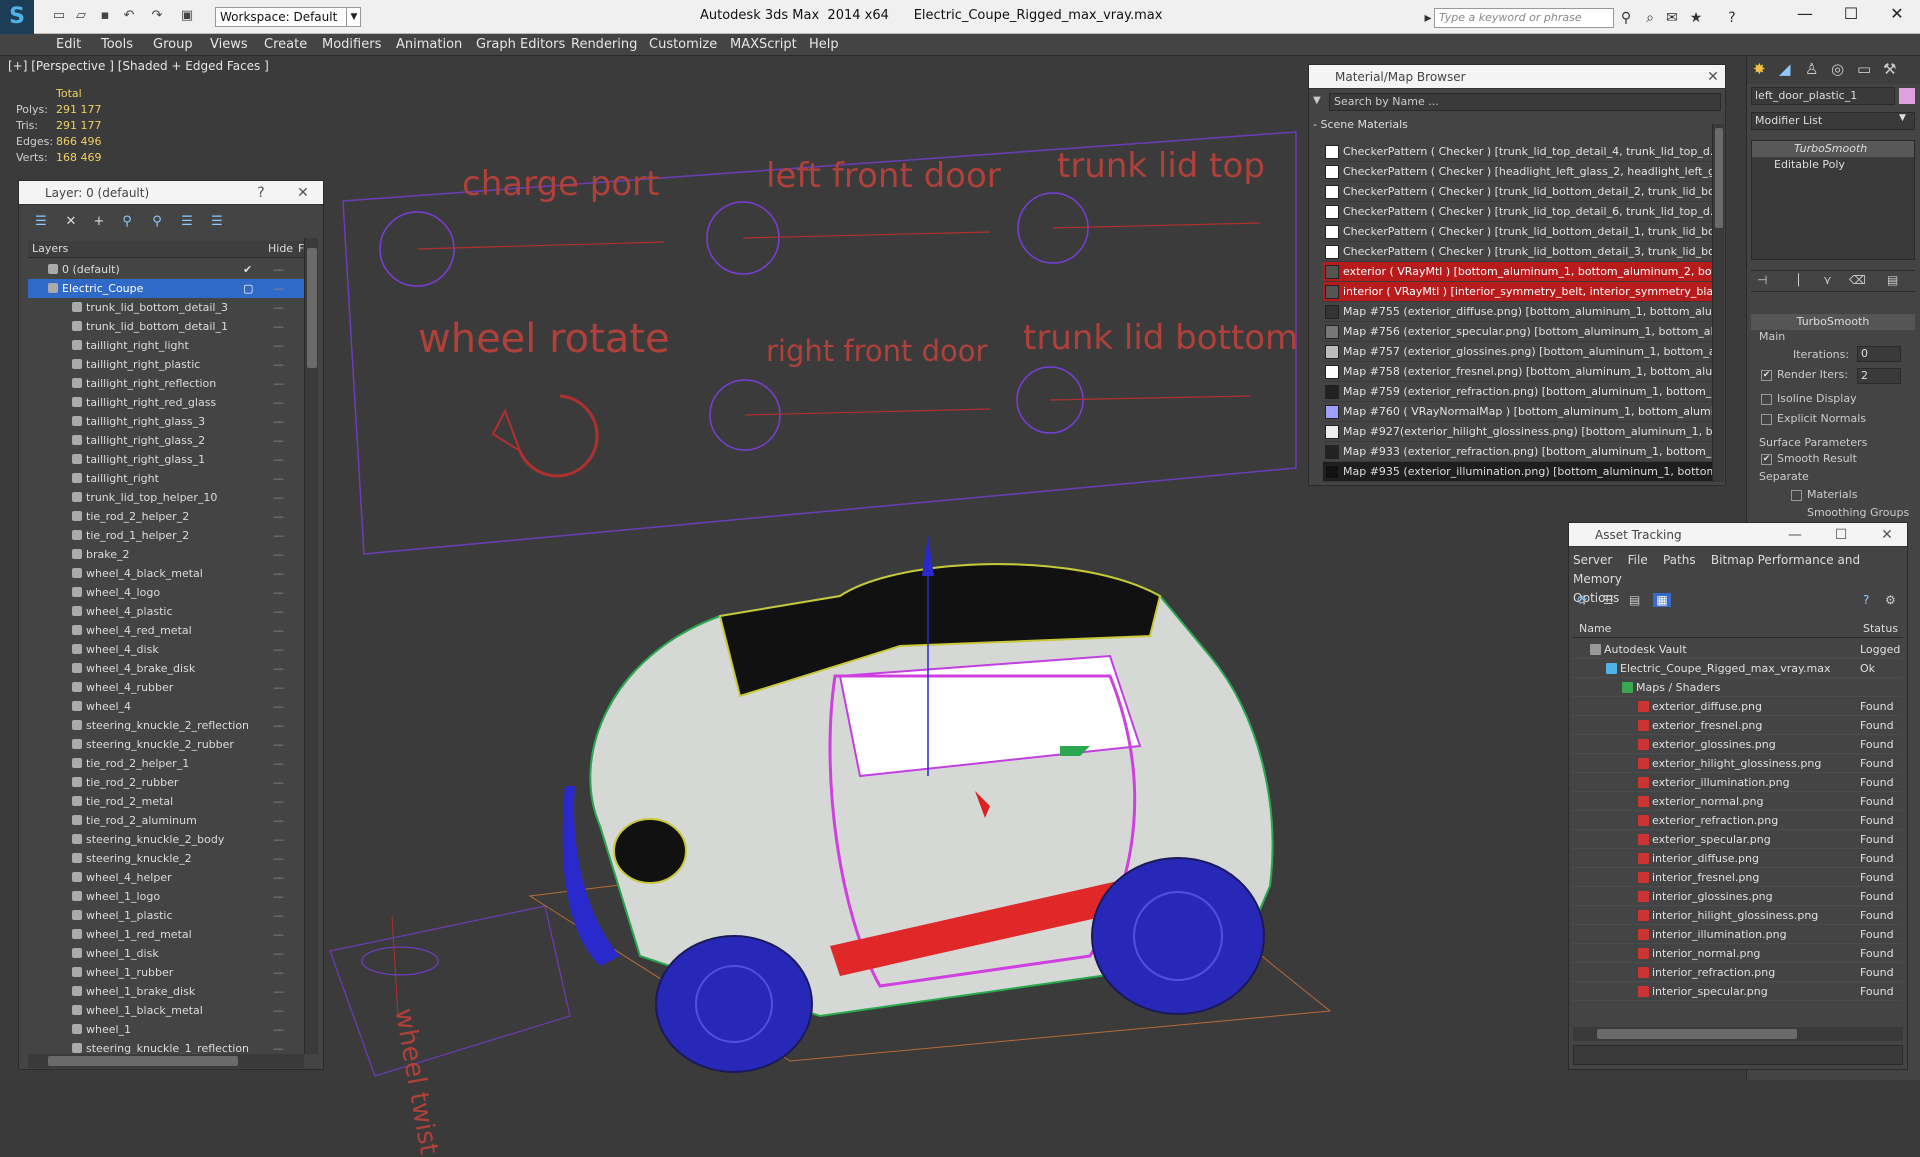 The height and width of the screenshot is (1157, 1920). Describe the element at coordinates (166, 611) in the screenshot. I see `layer-row: wheel_4_plastic —` at that location.